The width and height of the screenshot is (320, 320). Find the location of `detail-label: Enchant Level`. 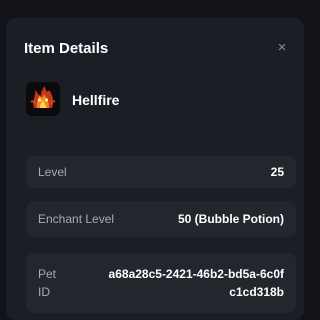

detail-label: Enchant Level is located at coordinates (76, 219).